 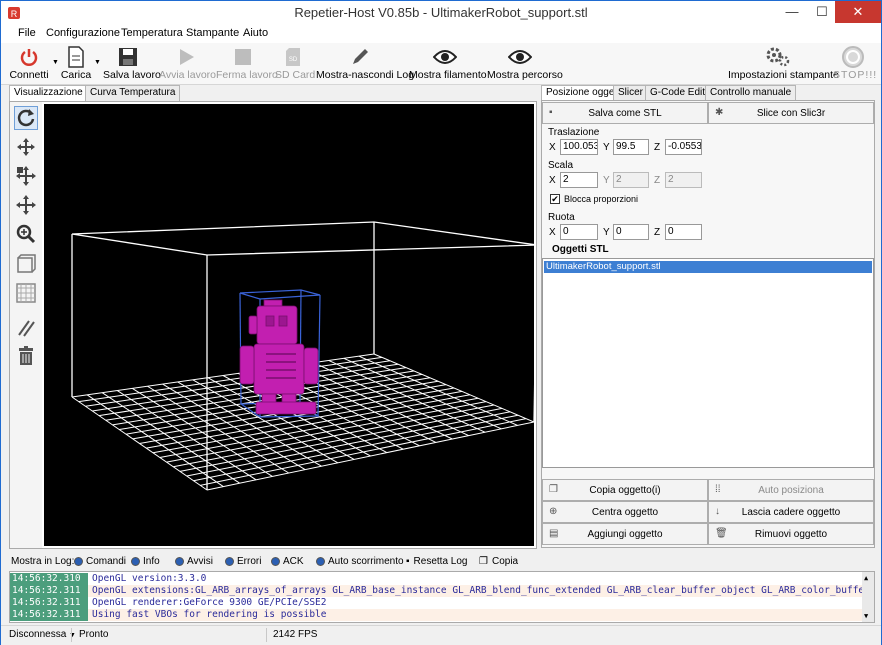 What do you see at coordinates (360, 561) in the screenshot?
I see `log-option-autoscroll: Auto scorrimento` at bounding box center [360, 561].